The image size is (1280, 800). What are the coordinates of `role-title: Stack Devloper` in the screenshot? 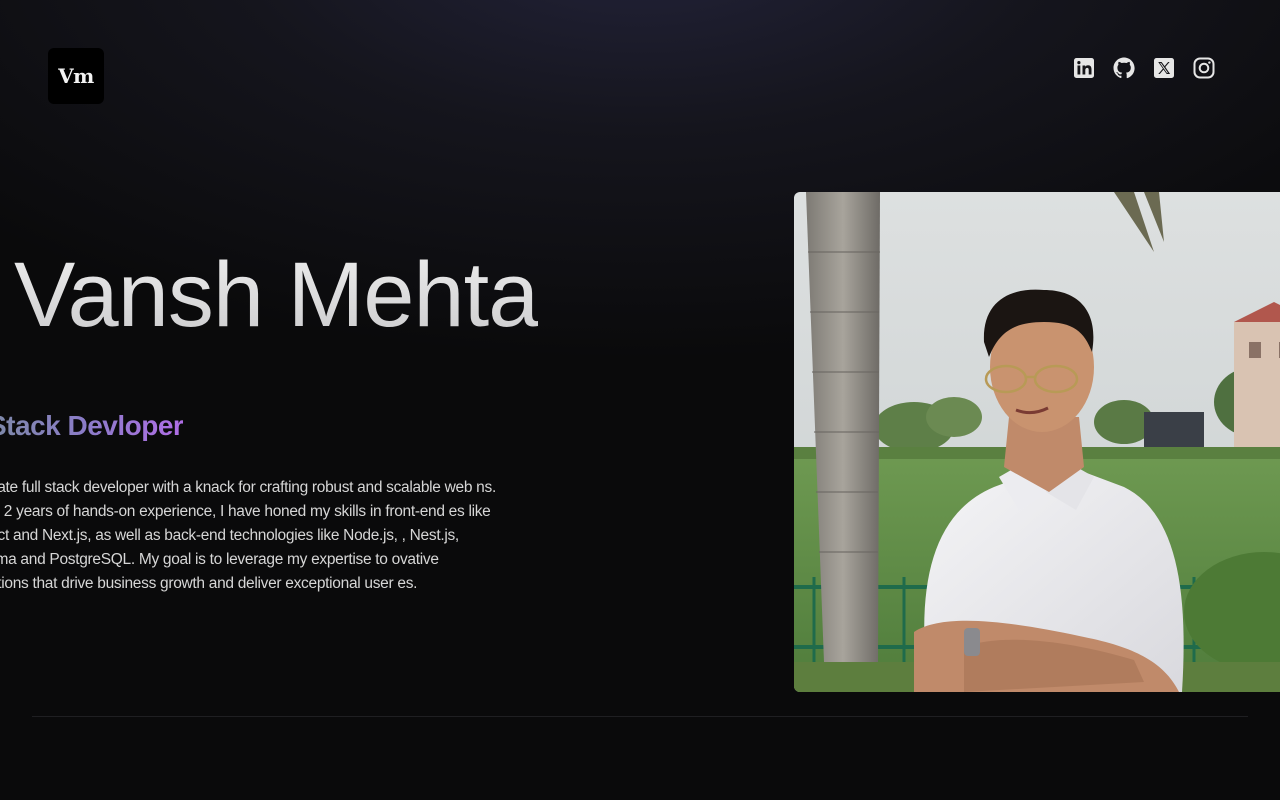 It's located at (92, 426).